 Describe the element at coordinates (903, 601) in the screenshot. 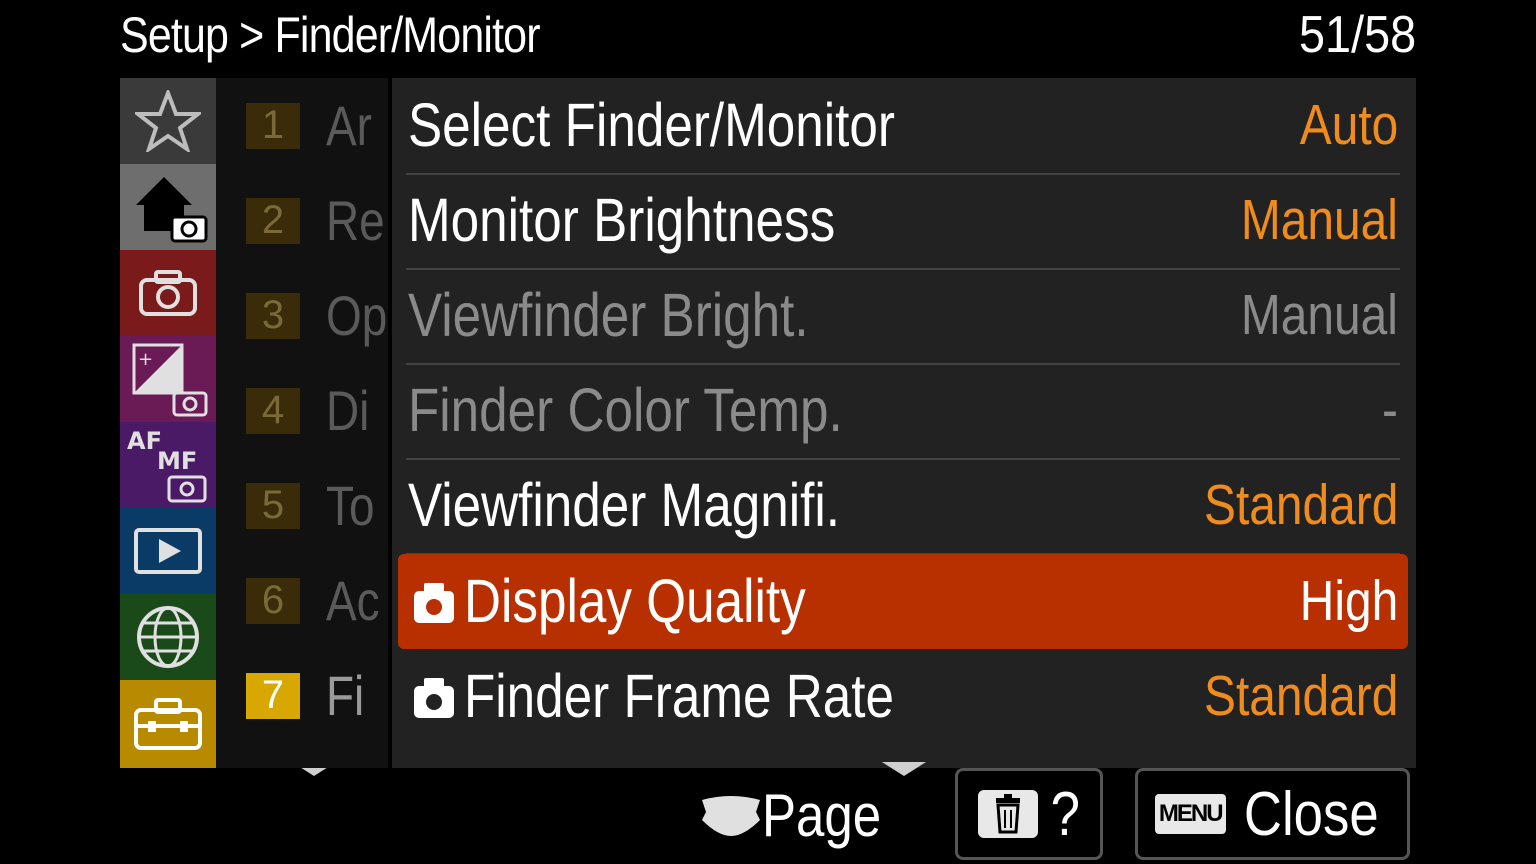

I see `menu-item-display-quality: Display Quality High` at that location.